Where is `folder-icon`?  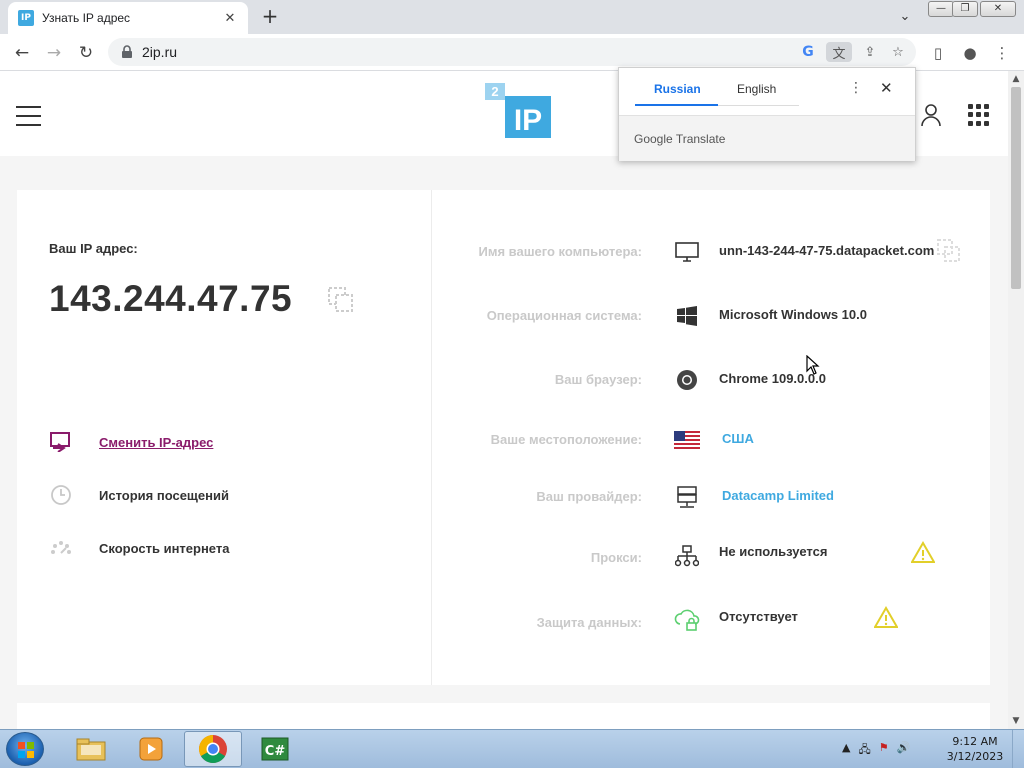
folder-icon is located at coordinates (91, 749).